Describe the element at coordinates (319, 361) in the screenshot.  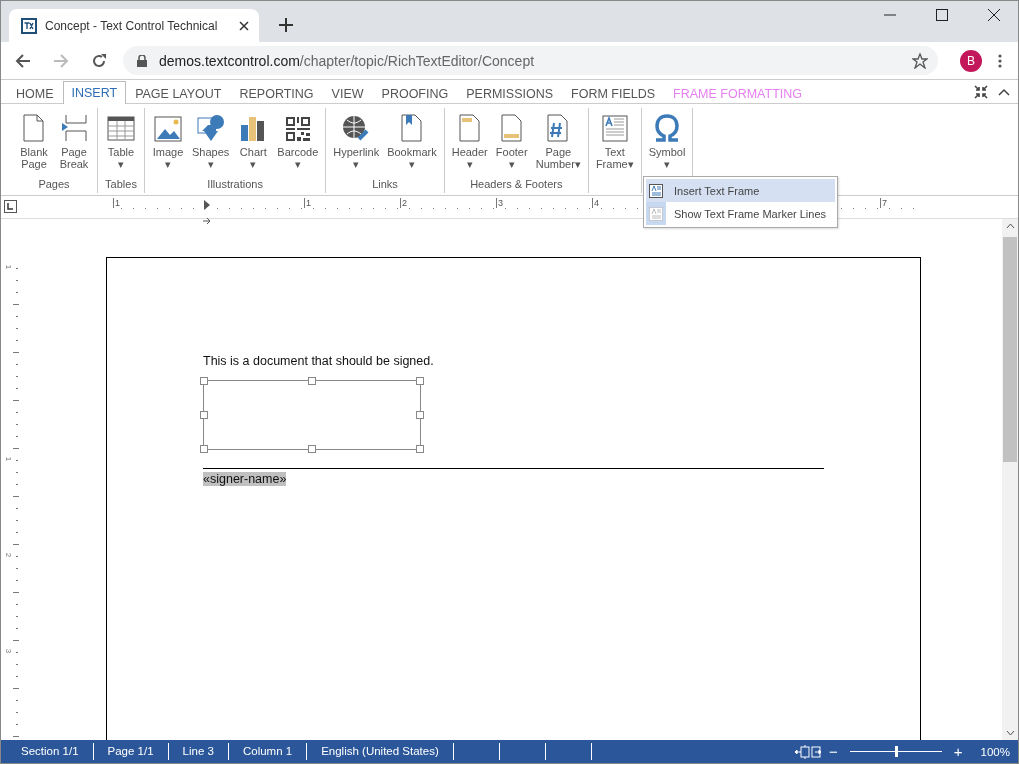
I see `paragraph: This is a document that should be signed.` at that location.